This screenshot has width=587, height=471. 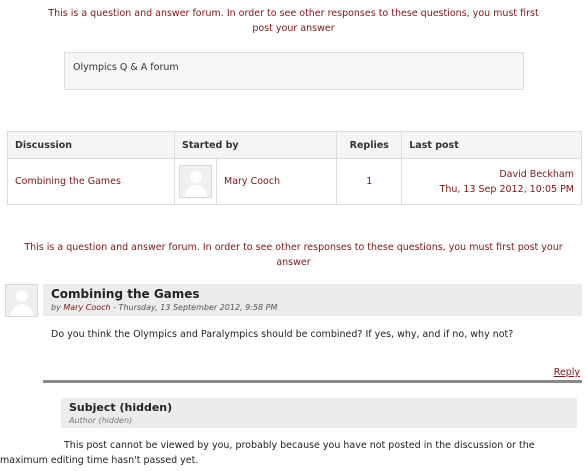 What do you see at coordinates (255, 145) in the screenshot?
I see `header-started-by: Started by` at bounding box center [255, 145].